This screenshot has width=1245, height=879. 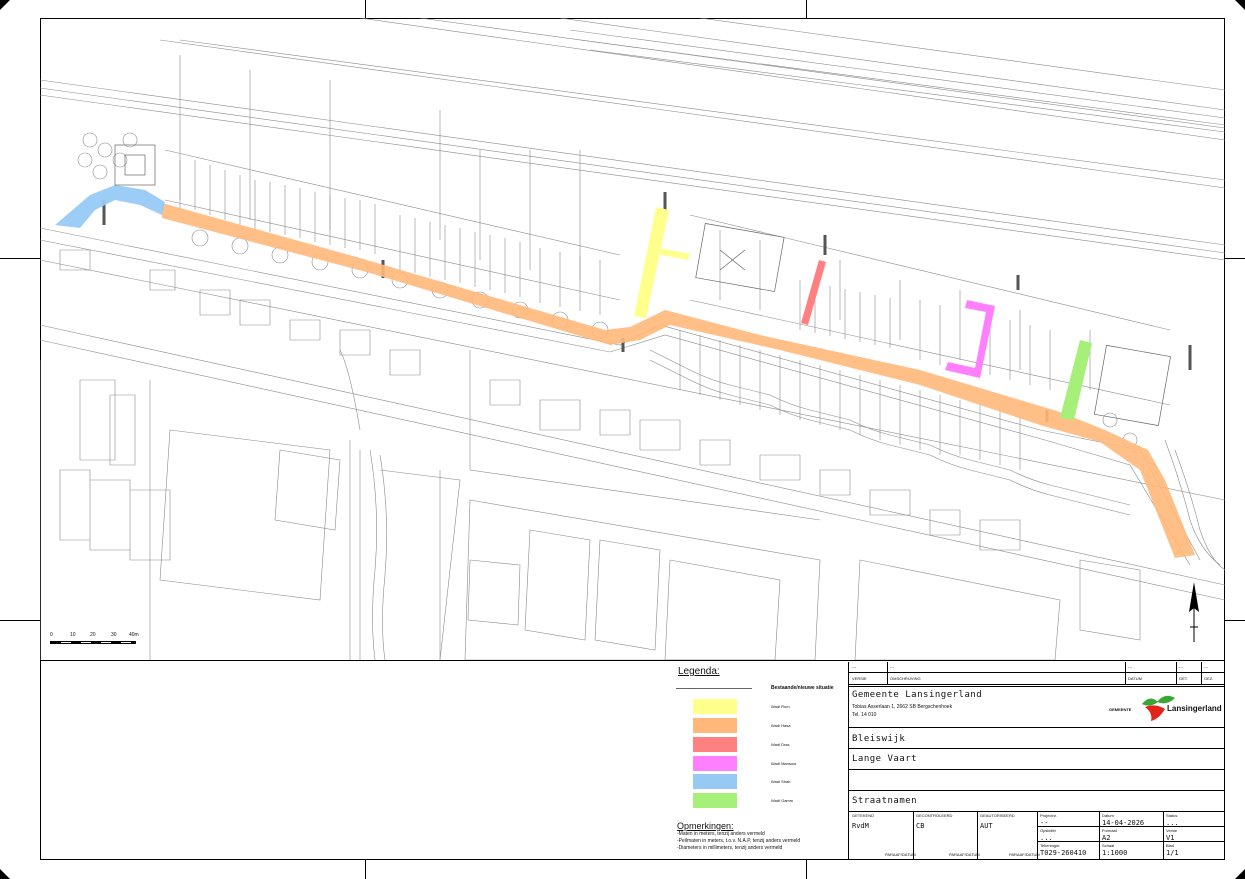 I want to click on wadi-mansour-route, so click(x=970, y=339).